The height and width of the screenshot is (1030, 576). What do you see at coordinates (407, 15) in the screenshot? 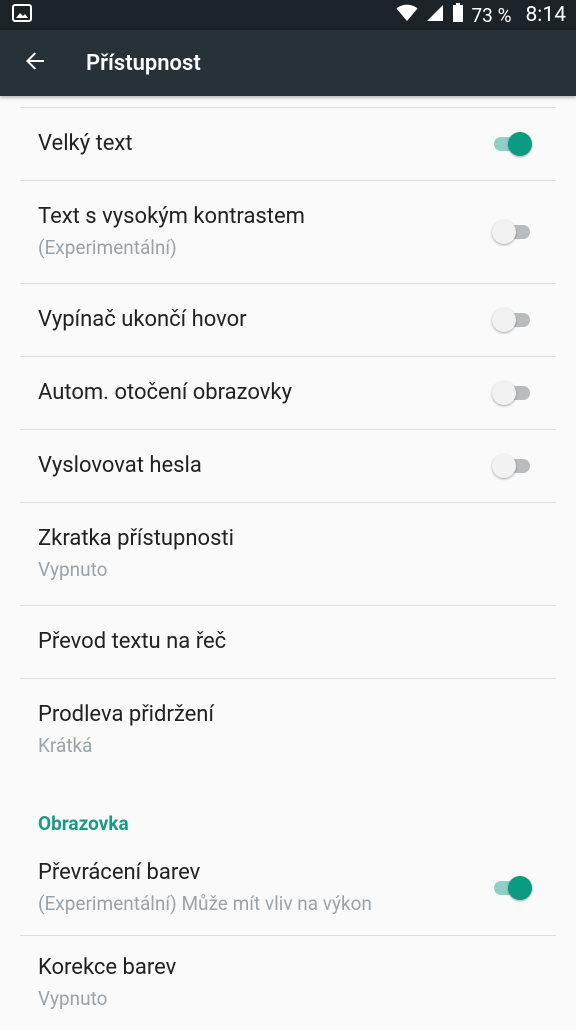
I see `wifi-icon` at bounding box center [407, 15].